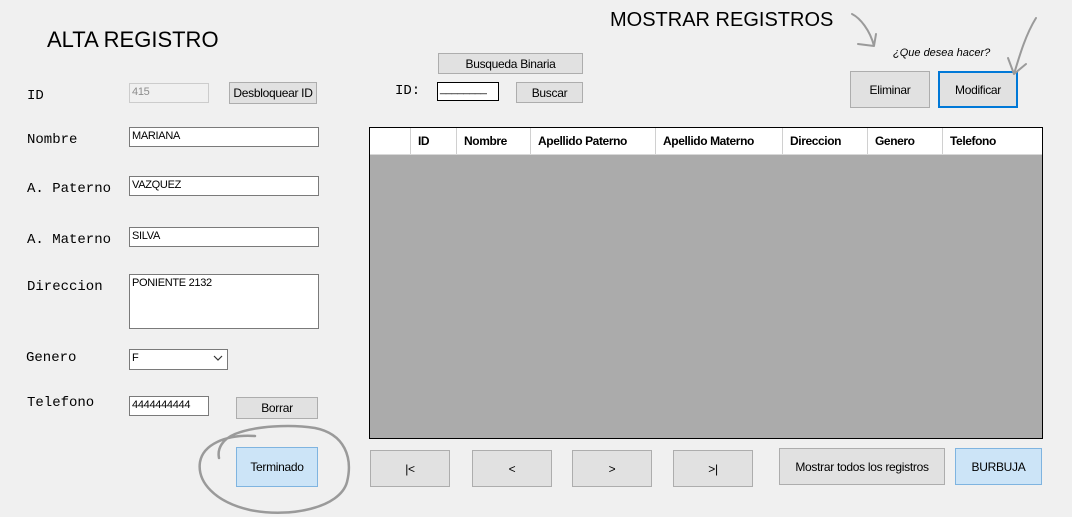 This screenshot has width=1072, height=517. Describe the element at coordinates (825, 141) in the screenshot. I see `col-header-direccion: Direccion` at that location.